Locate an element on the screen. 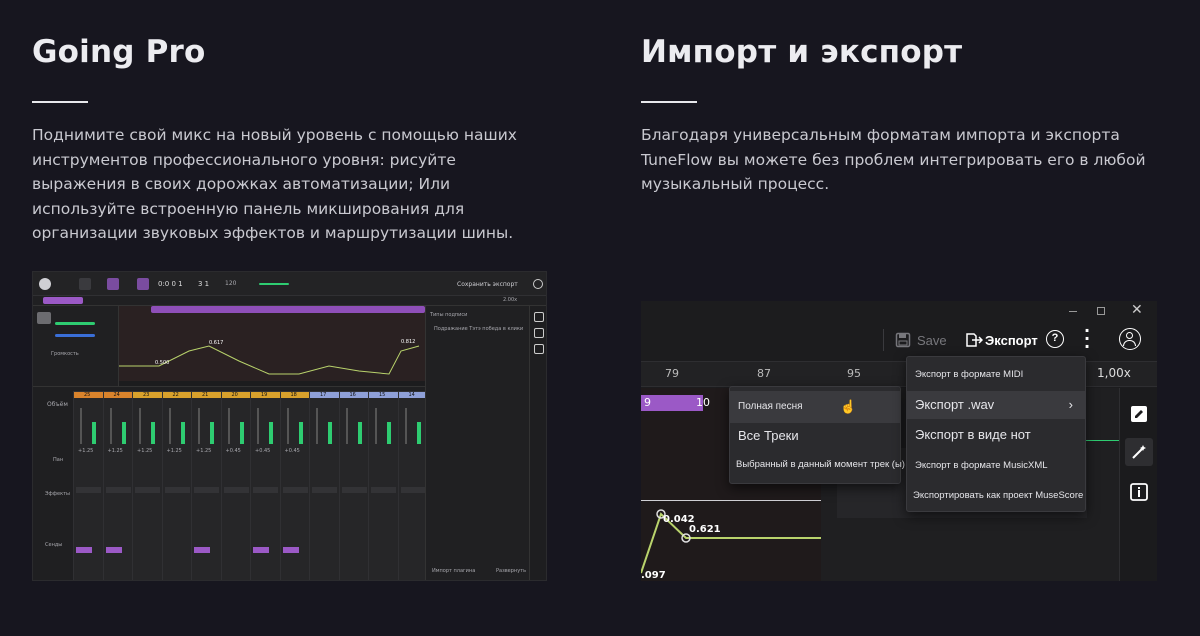 This screenshot has height=636, width=1200. expand-button: Развернуть is located at coordinates (511, 571).